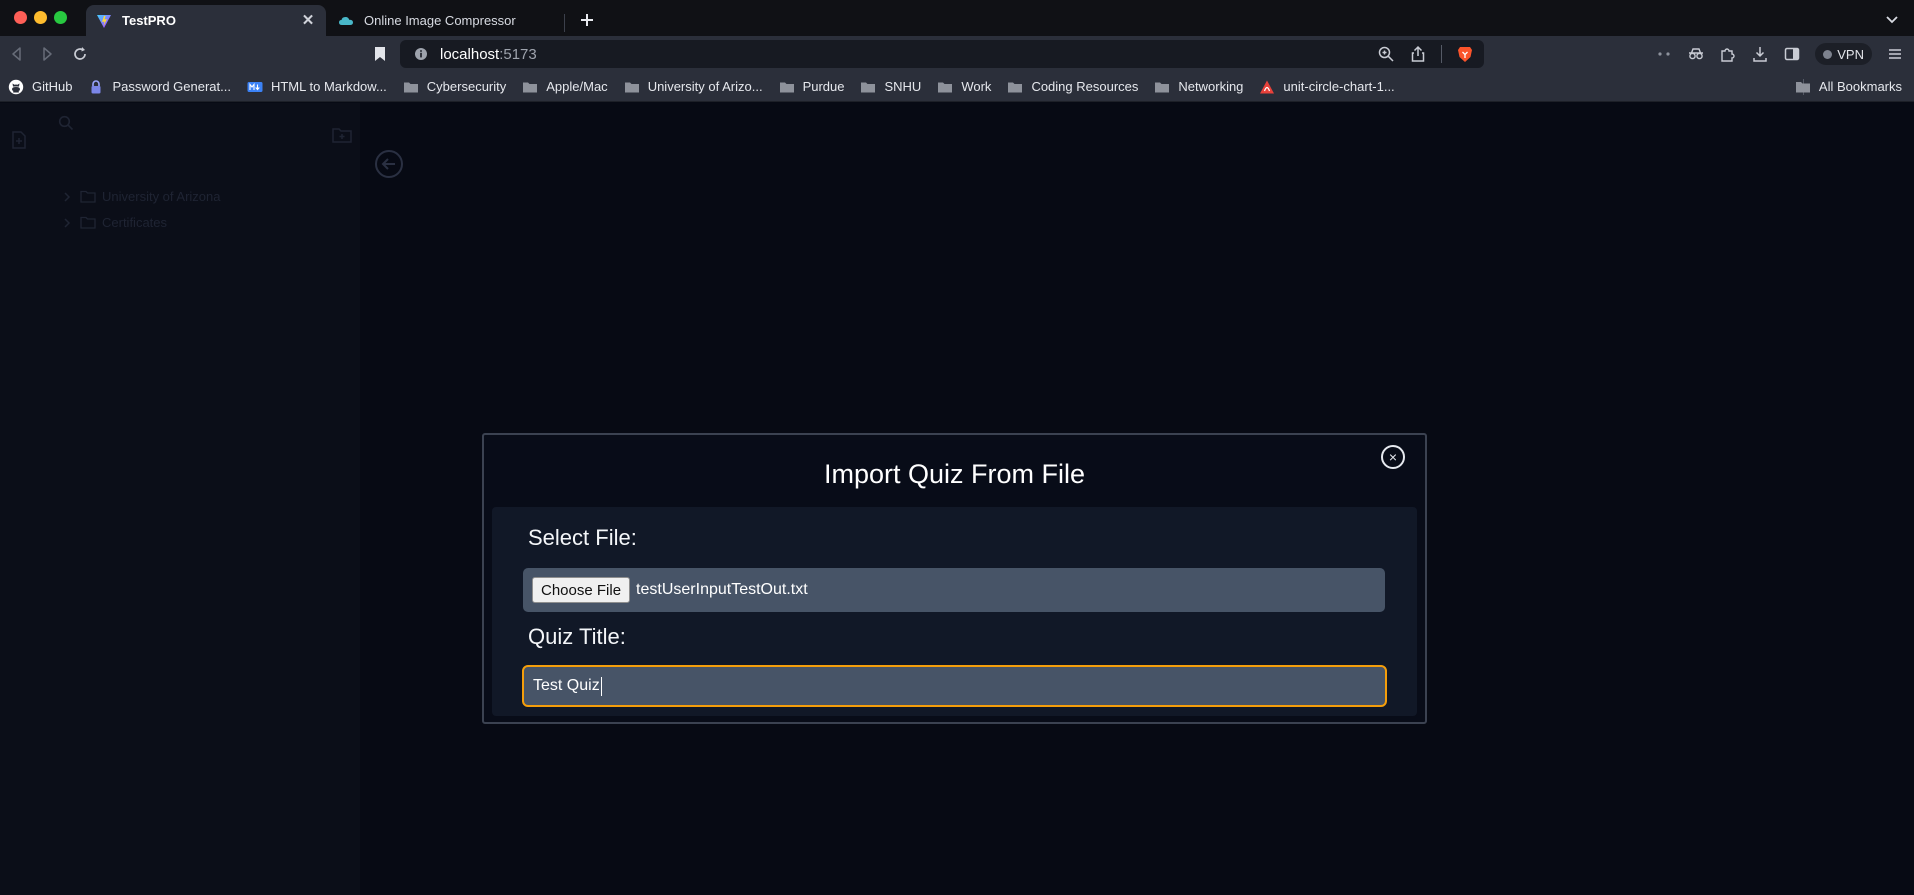  I want to click on bookmark-label: Networking, so click(1211, 86).